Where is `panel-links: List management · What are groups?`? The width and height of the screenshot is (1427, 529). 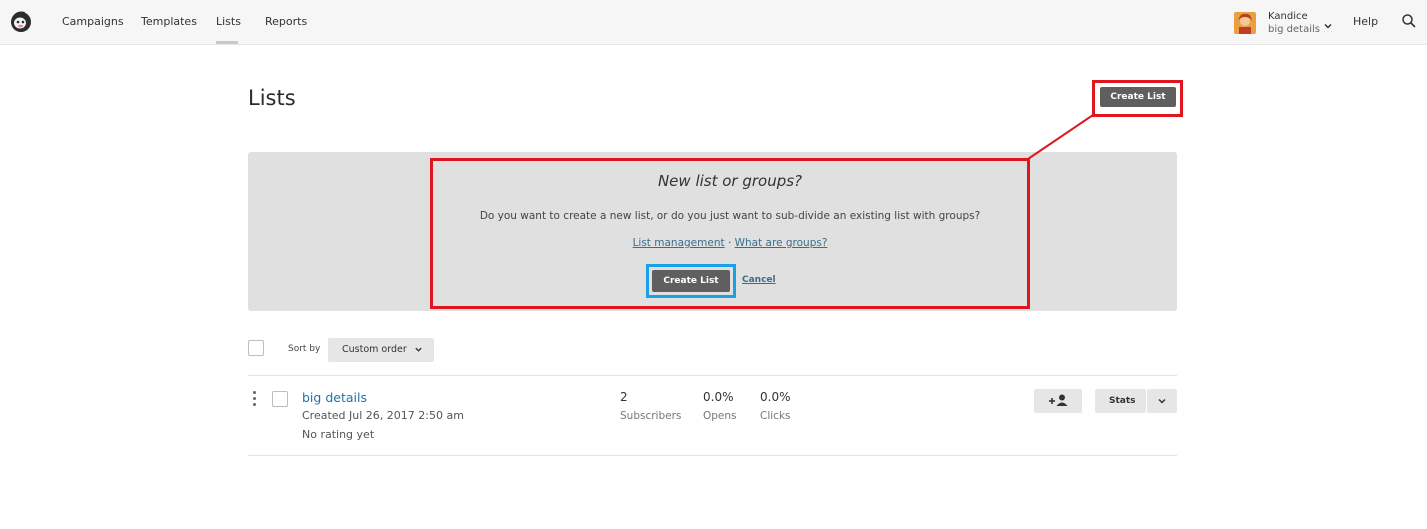
panel-links: List management · What are groups? is located at coordinates (730, 243).